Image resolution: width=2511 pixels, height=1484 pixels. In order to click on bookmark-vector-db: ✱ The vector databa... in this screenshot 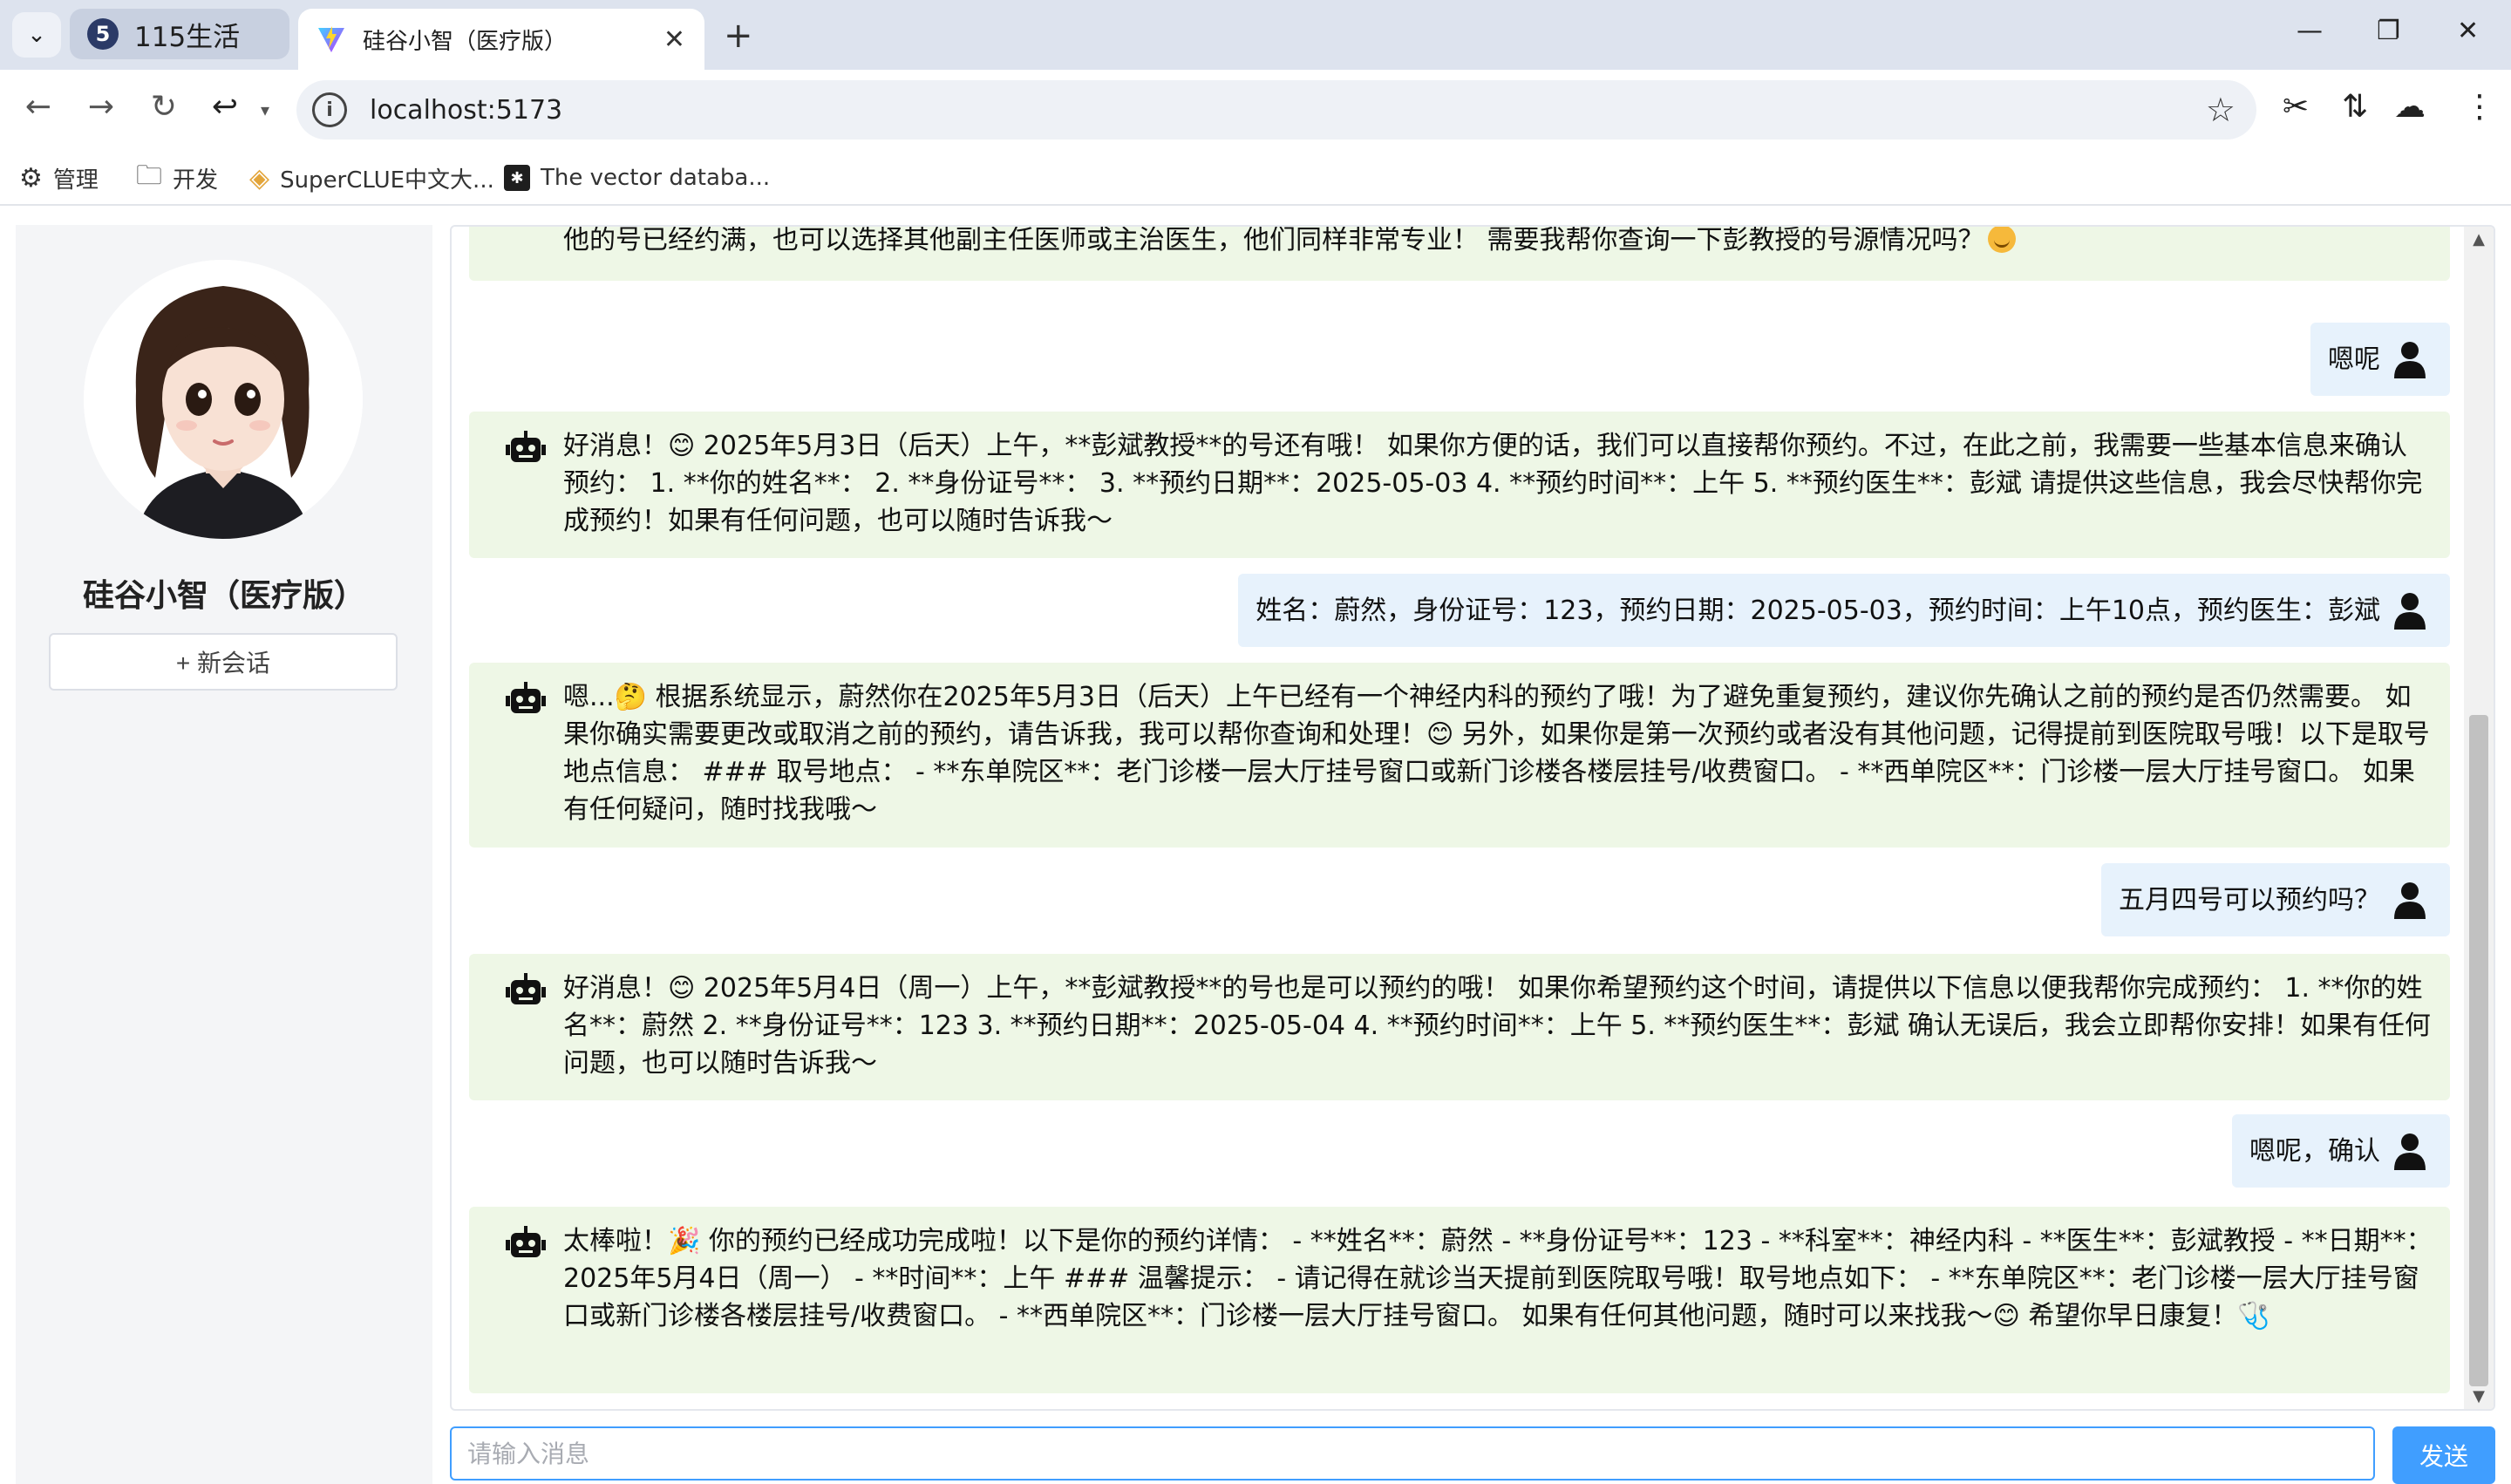, I will do `click(637, 178)`.